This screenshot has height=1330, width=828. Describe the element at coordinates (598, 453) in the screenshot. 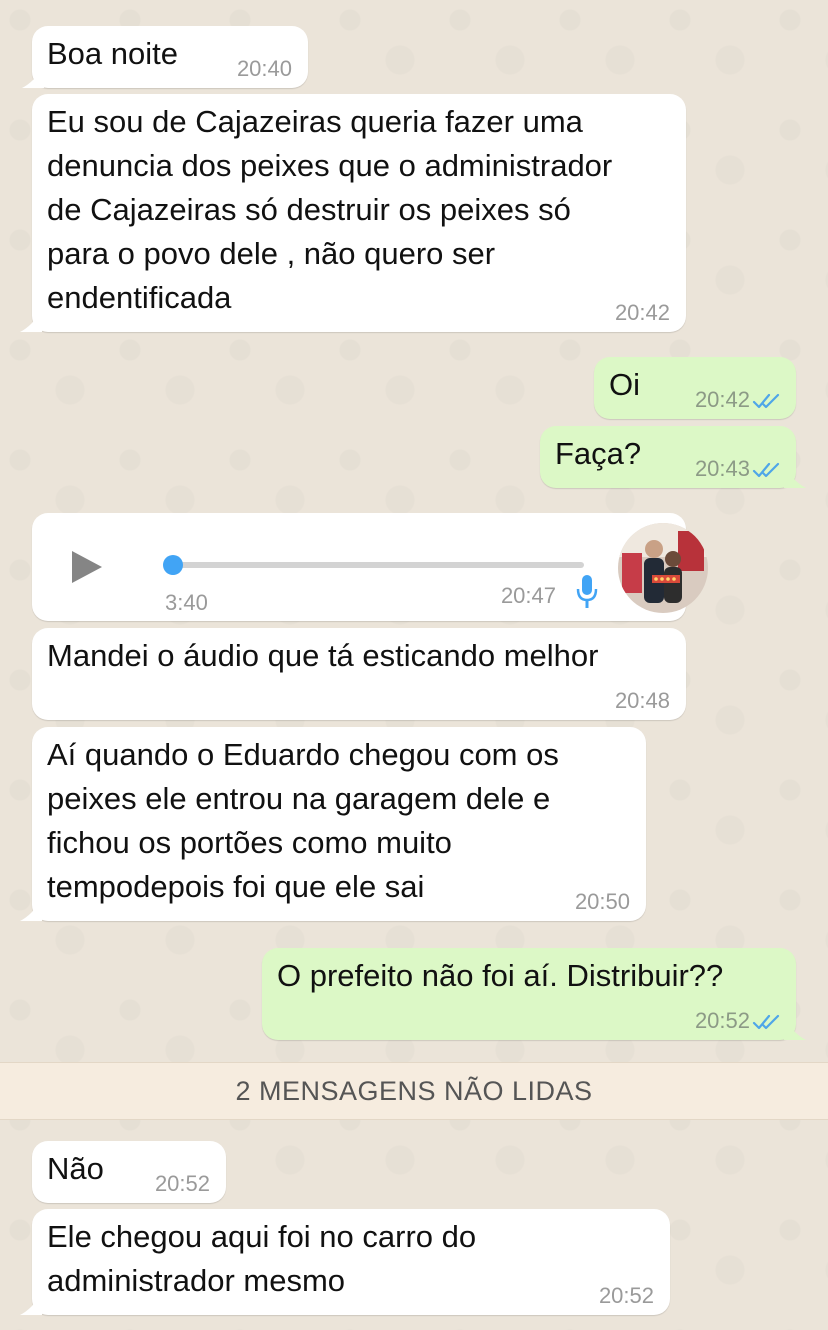

I see `message-text: Faça?` at that location.